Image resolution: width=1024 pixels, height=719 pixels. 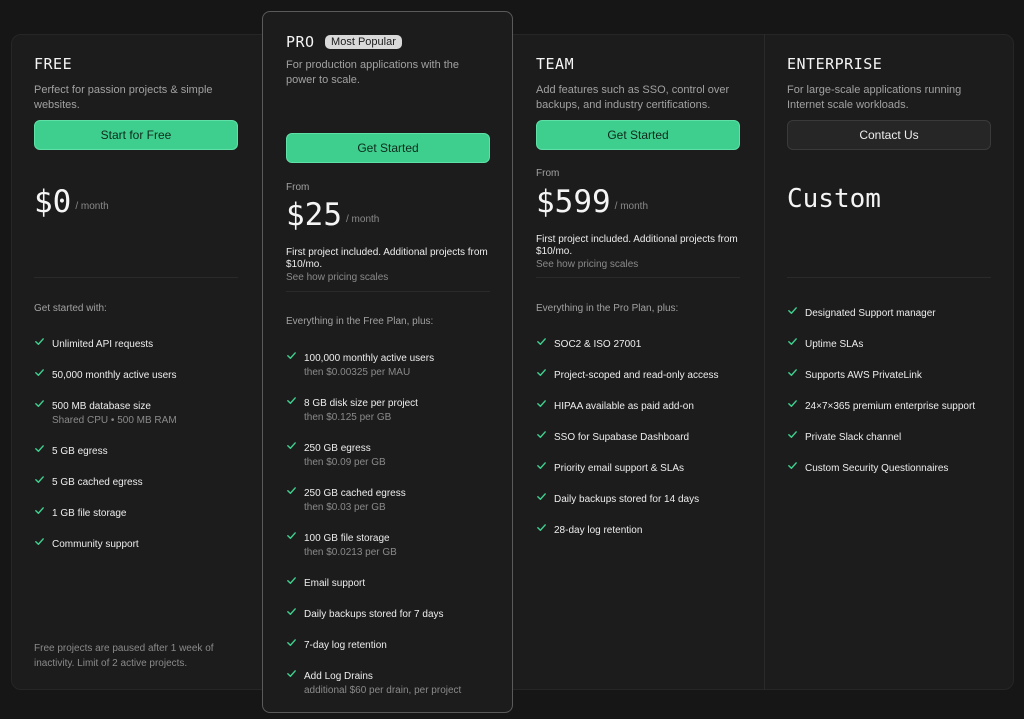 I want to click on features-heading: Get started with:, so click(x=70, y=308).